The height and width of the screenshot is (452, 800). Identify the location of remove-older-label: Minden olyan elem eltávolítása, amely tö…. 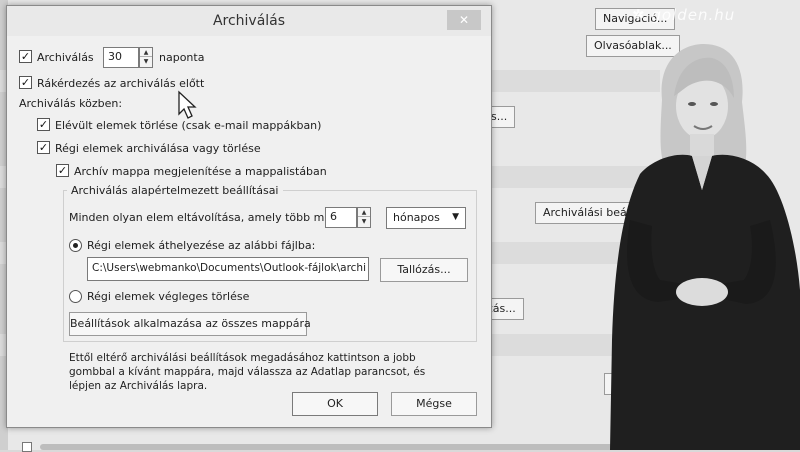
(204, 217).